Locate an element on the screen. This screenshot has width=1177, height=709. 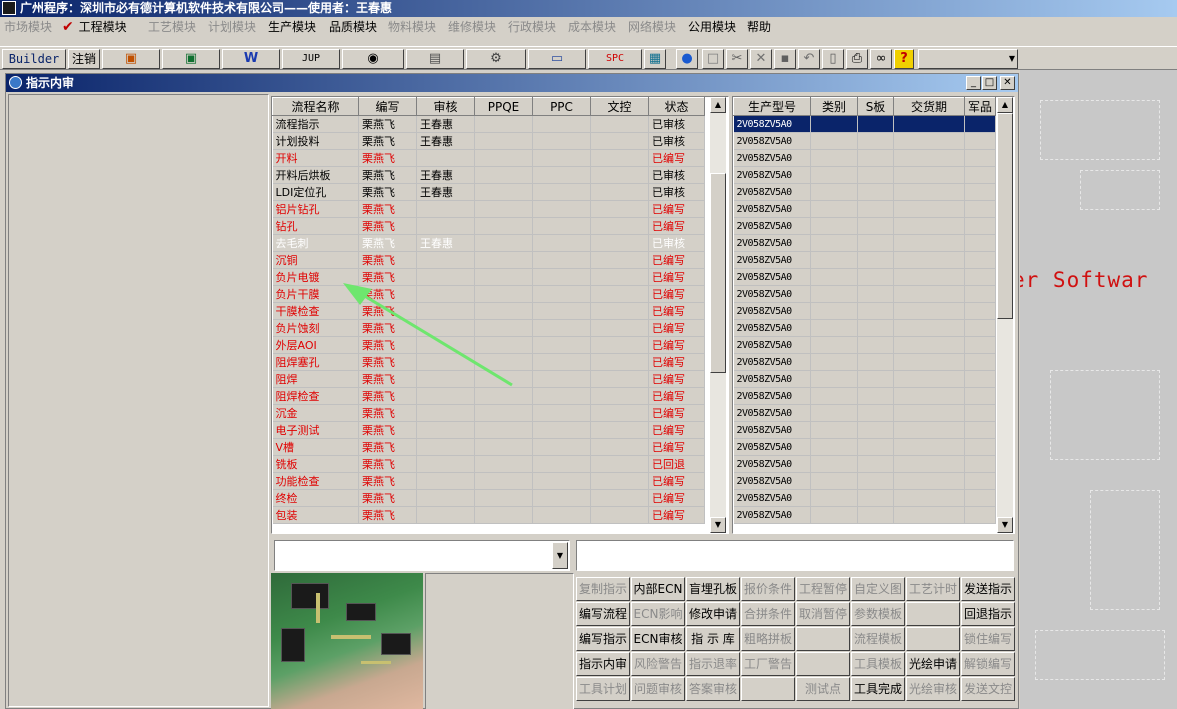
menu-item-12: 帮助 is located at coordinates (759, 27).